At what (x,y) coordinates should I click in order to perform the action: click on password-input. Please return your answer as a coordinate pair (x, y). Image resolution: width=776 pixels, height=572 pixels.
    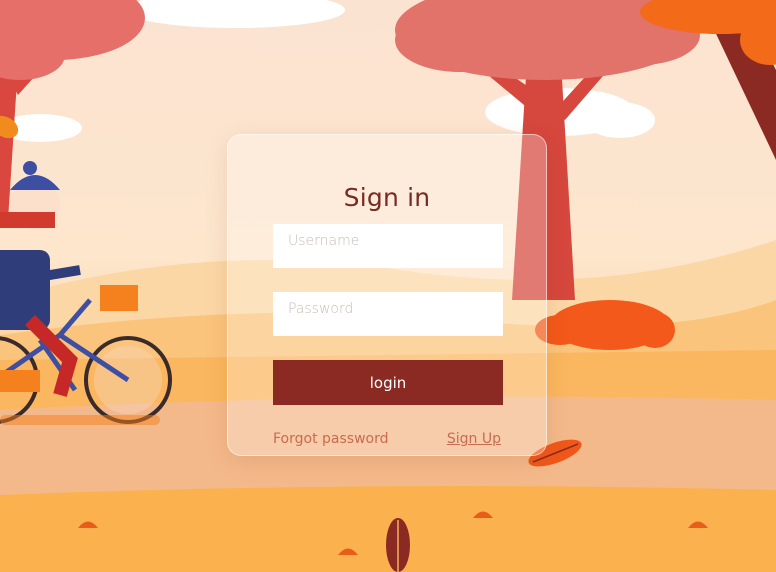
    Looking at the image, I should click on (388, 314).